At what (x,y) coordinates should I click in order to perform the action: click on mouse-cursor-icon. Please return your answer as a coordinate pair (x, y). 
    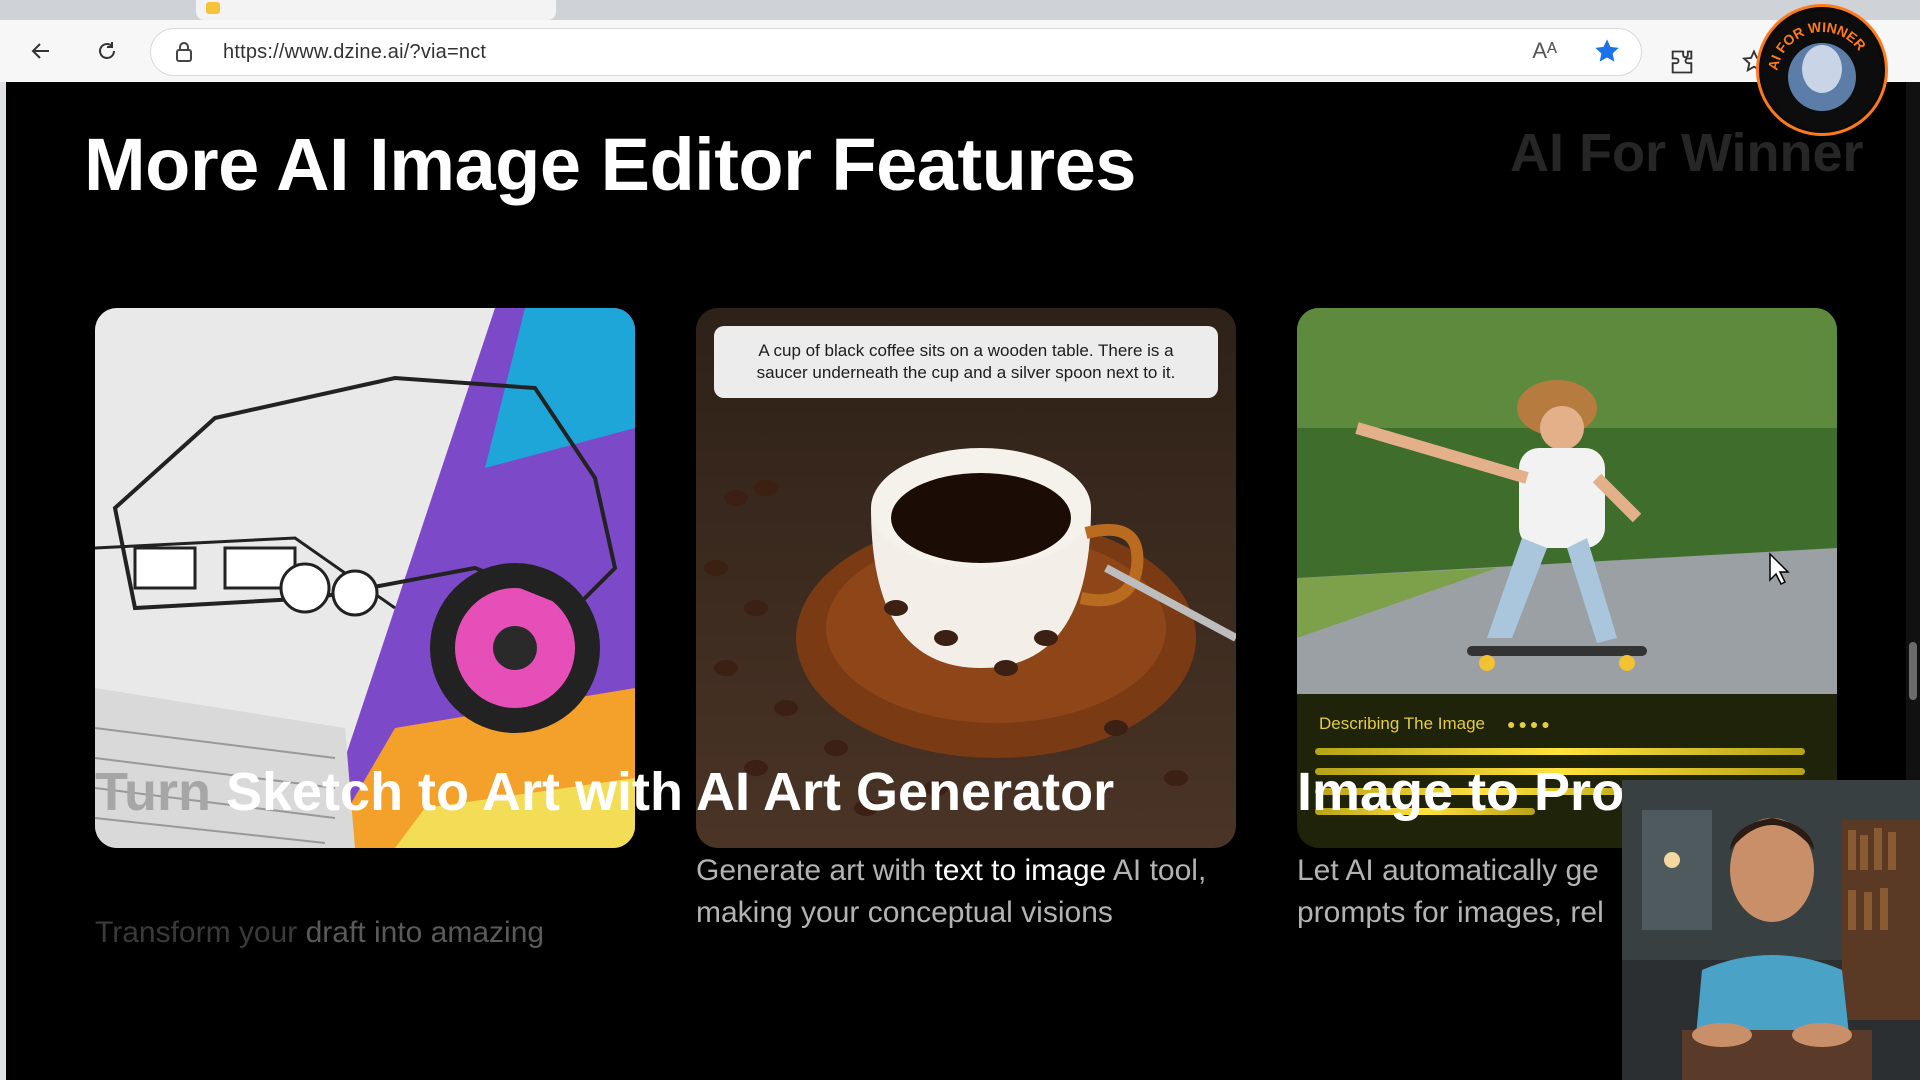
    Looking at the image, I should click on (1779, 569).